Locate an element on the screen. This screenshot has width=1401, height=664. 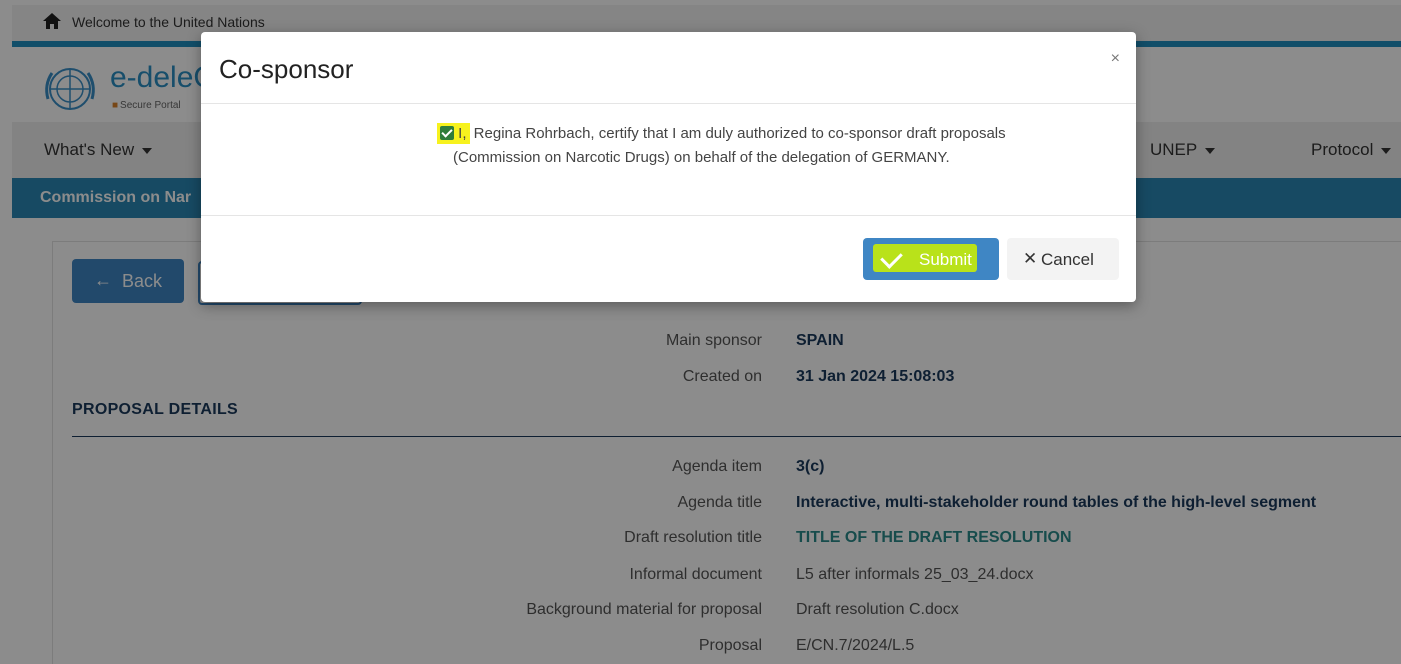
certify-checkbox-highlight: I, is located at coordinates (453, 133).